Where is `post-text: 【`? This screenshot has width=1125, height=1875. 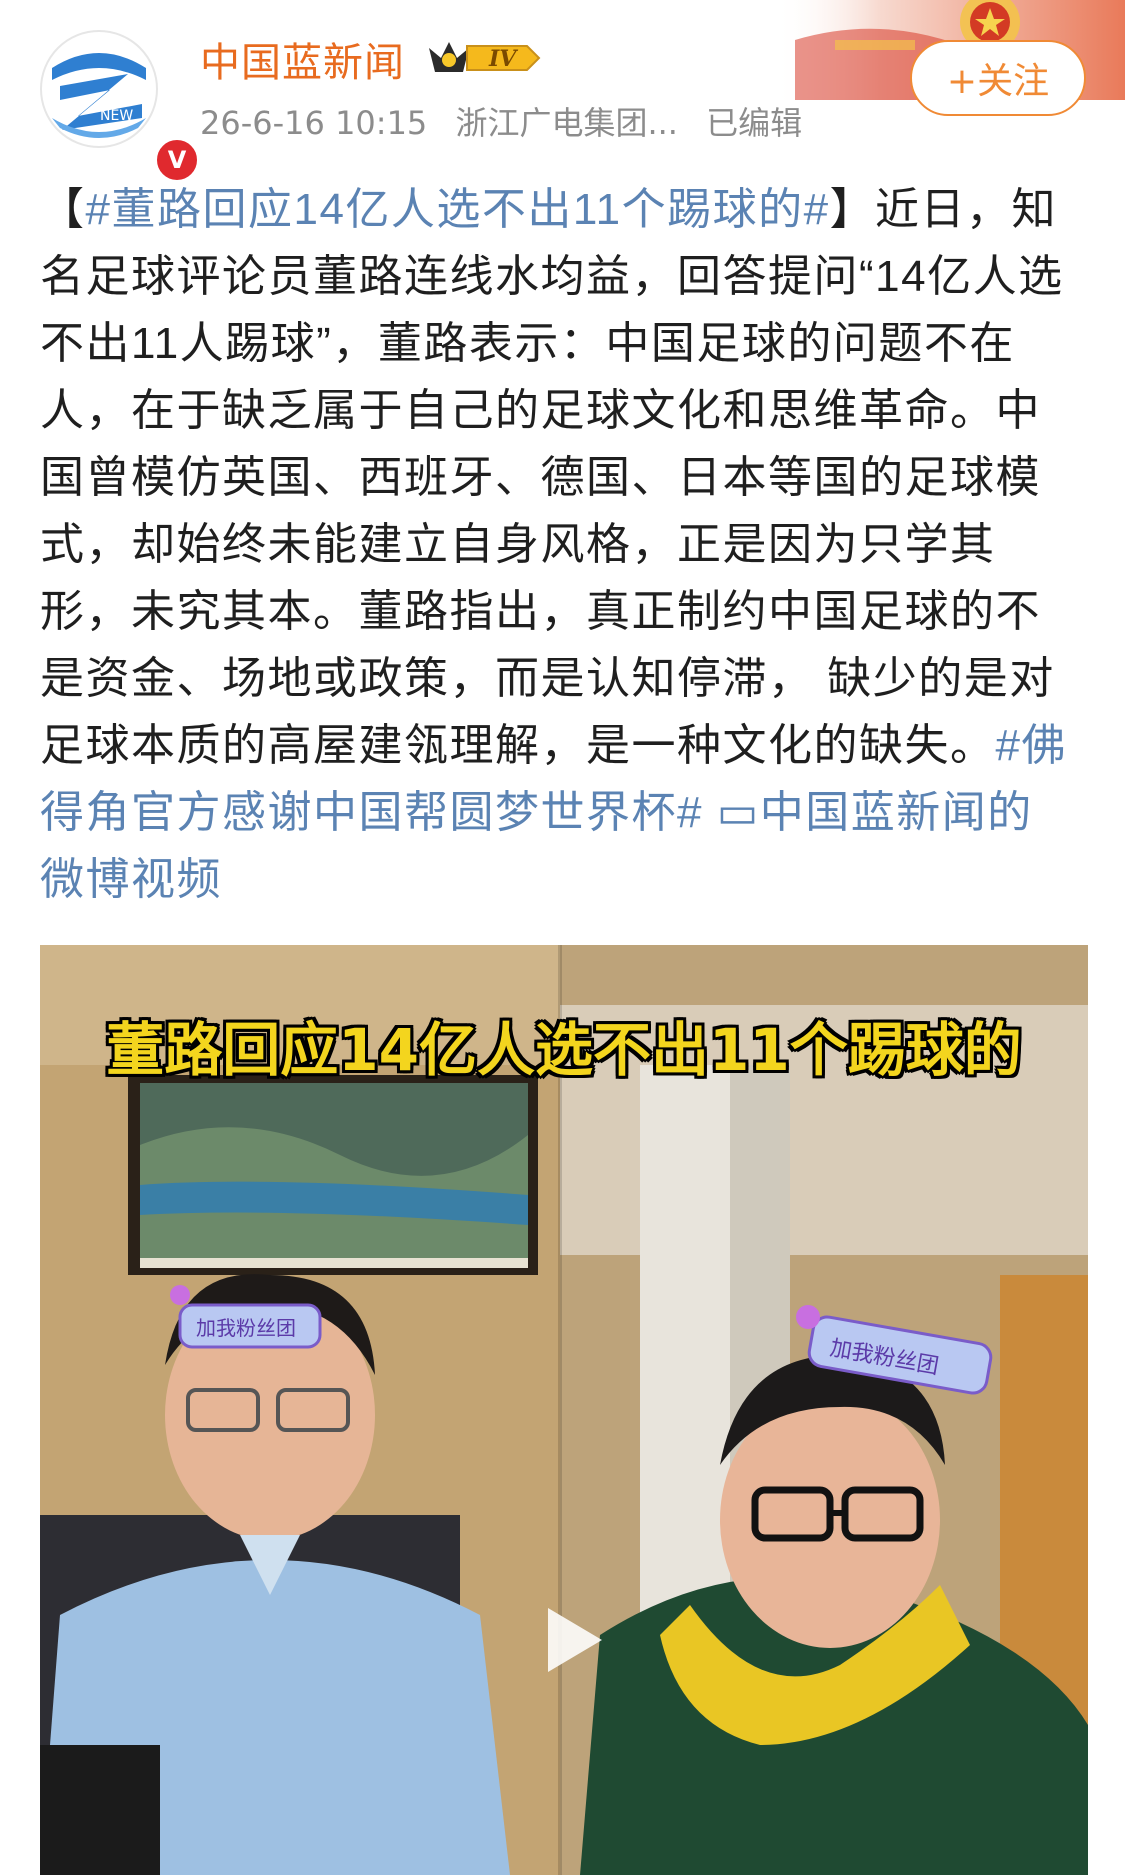
post-text: 【 is located at coordinates (63, 209).